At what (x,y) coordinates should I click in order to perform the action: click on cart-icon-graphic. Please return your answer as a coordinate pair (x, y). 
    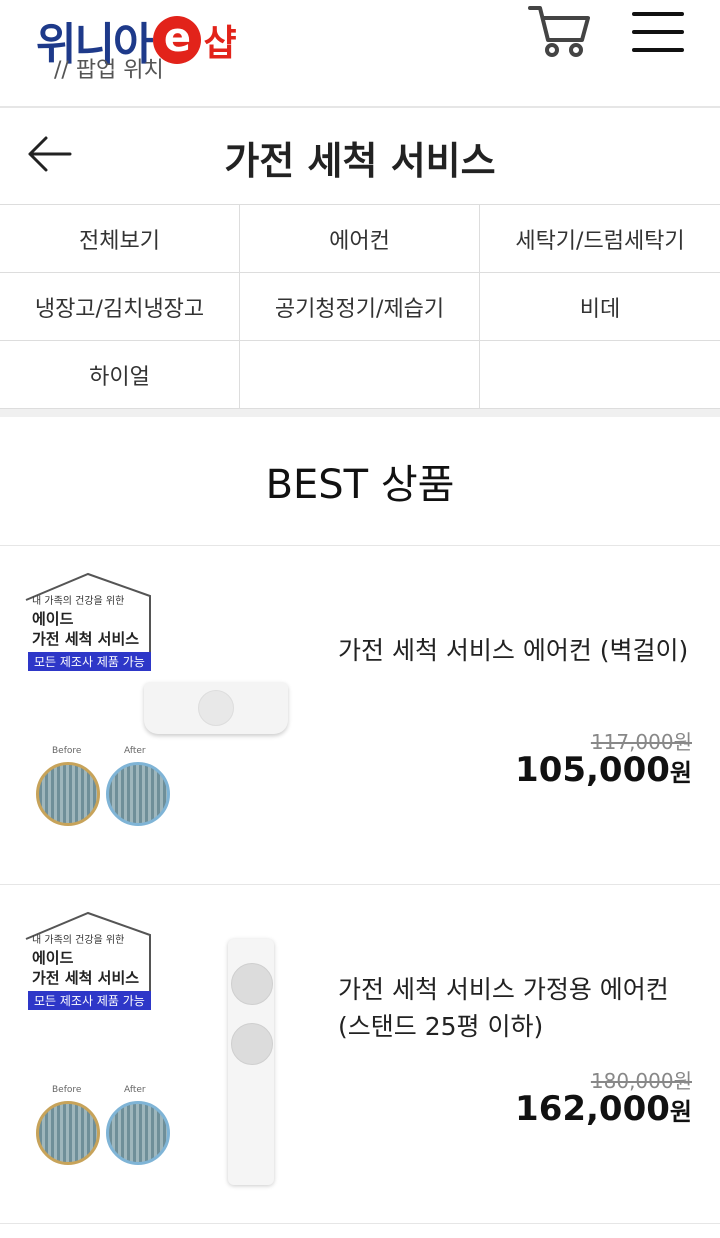
    Looking at the image, I should click on (559, 31).